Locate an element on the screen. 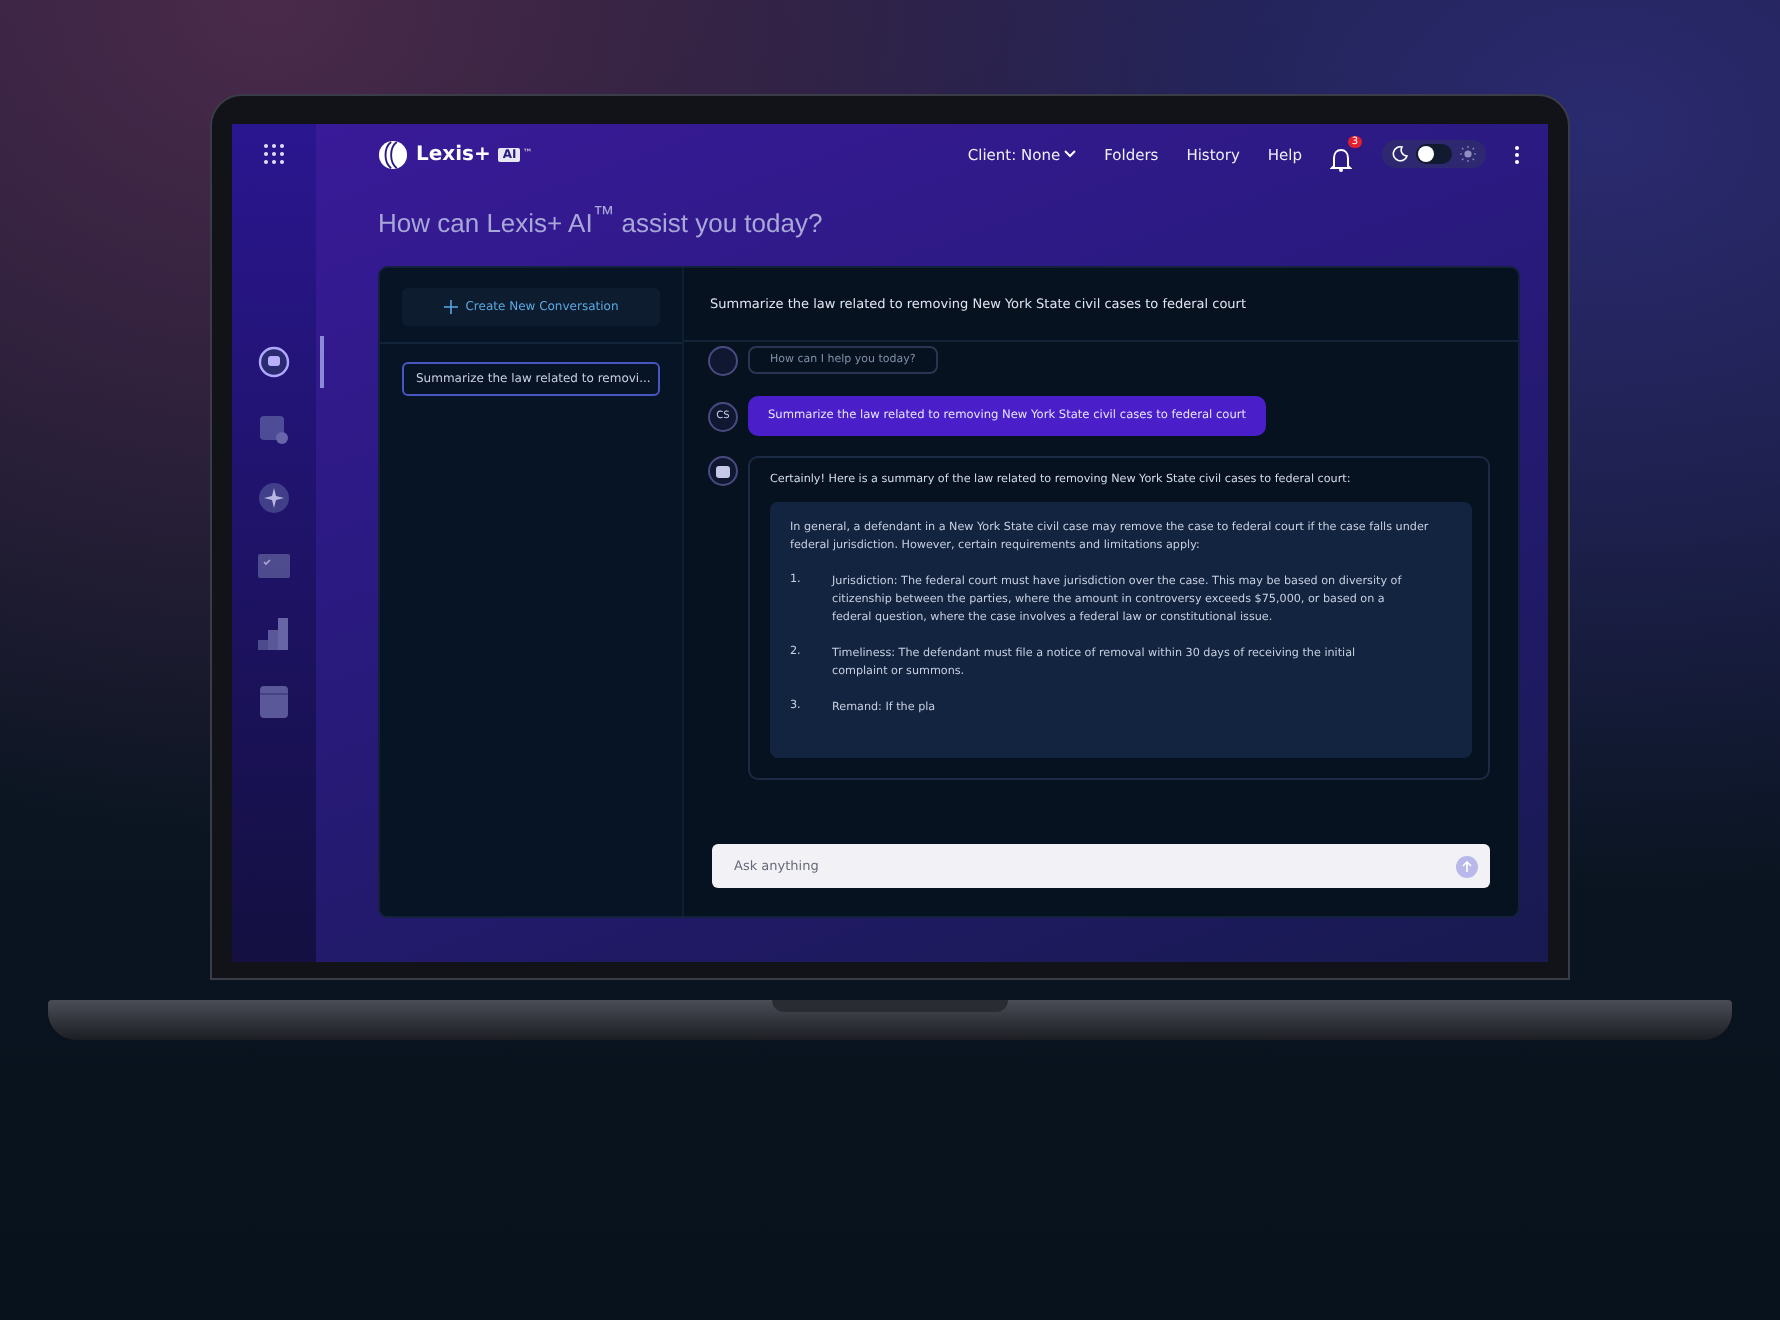 Image resolution: width=1780 pixels, height=1320 pixels. app-grid-icon is located at coordinates (274, 154).